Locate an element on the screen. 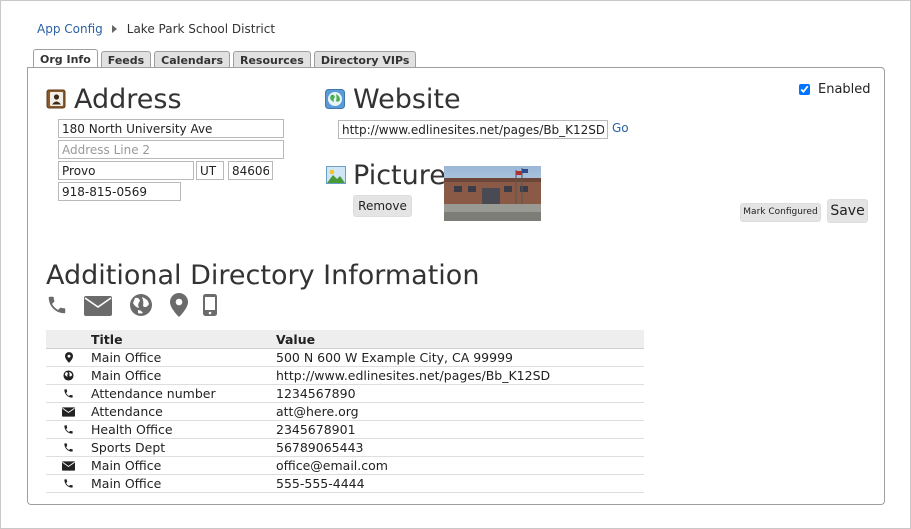 The image size is (911, 529). mark-configured-button: Mark Configured is located at coordinates (780, 212).